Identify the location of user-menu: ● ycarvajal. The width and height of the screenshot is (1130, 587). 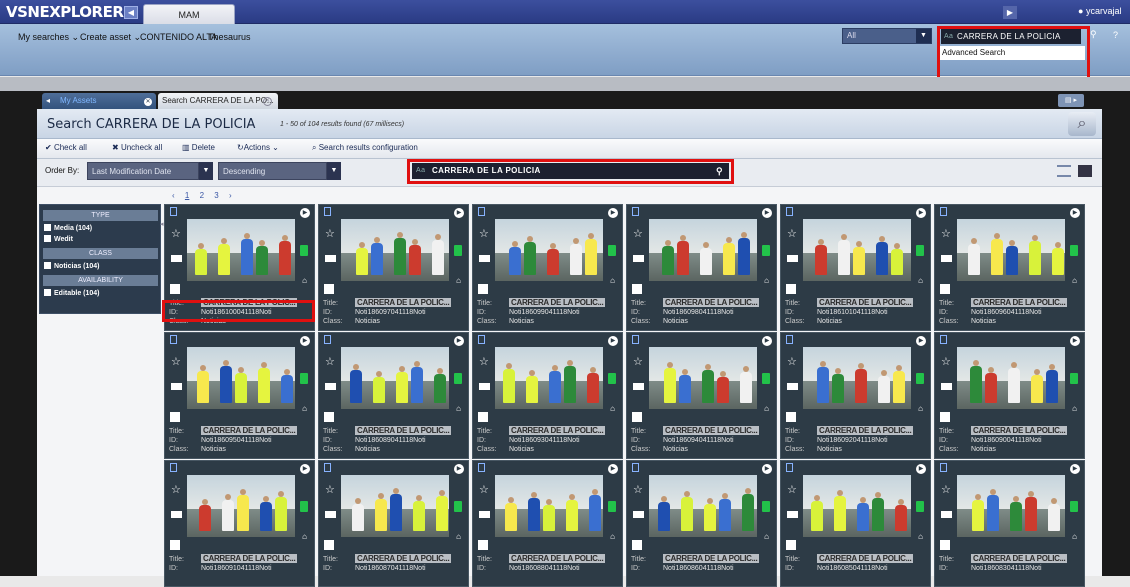
(1099, 11).